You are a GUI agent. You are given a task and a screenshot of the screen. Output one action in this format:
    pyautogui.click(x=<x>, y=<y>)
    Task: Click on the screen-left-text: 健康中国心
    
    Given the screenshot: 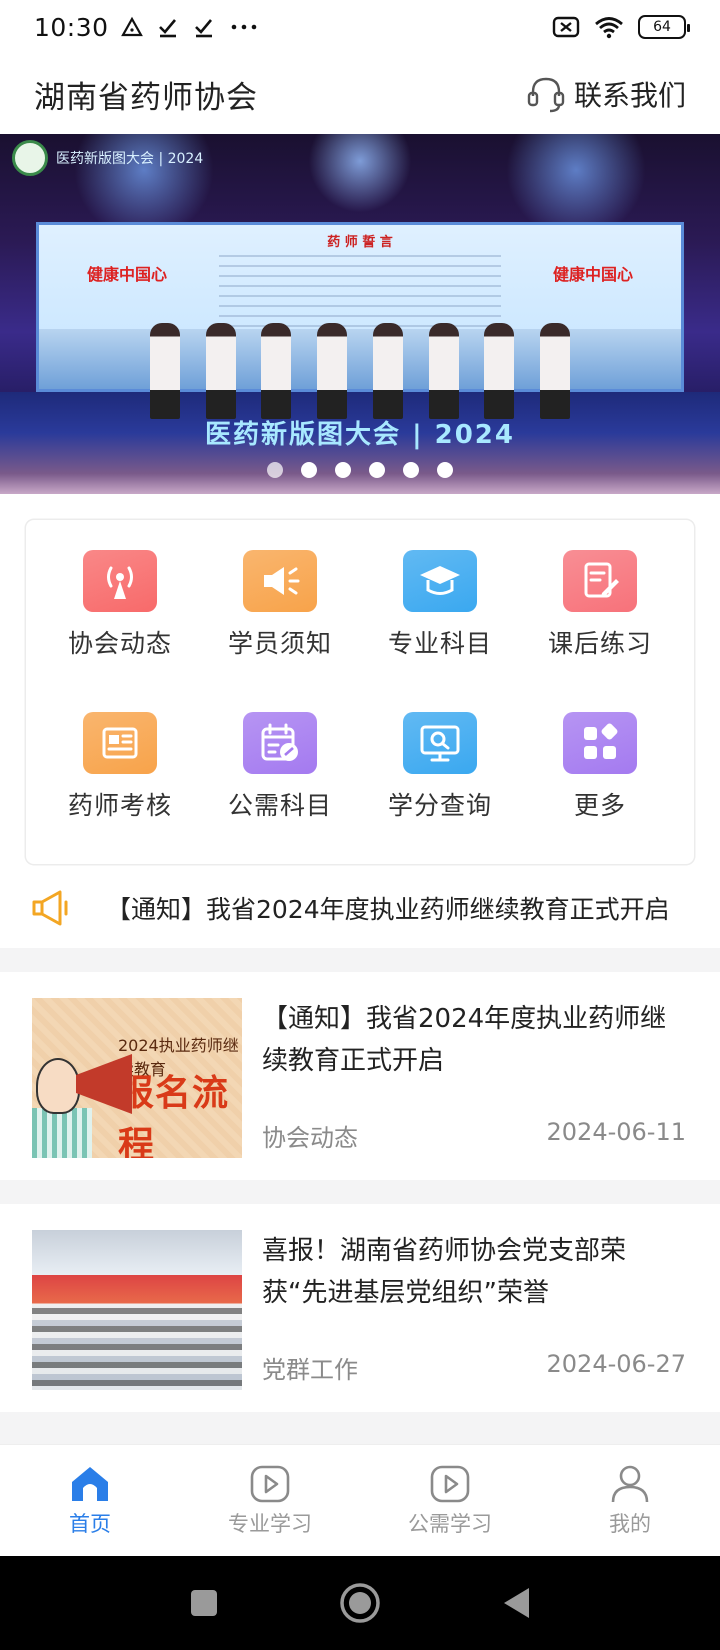 What is the action you would take?
    pyautogui.click(x=126, y=274)
    